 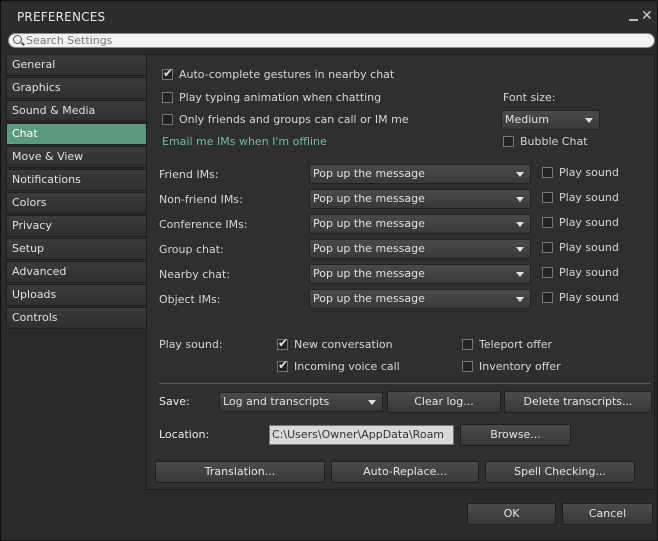 I want to click on incoming-voice-checkbox, so click(x=282, y=365).